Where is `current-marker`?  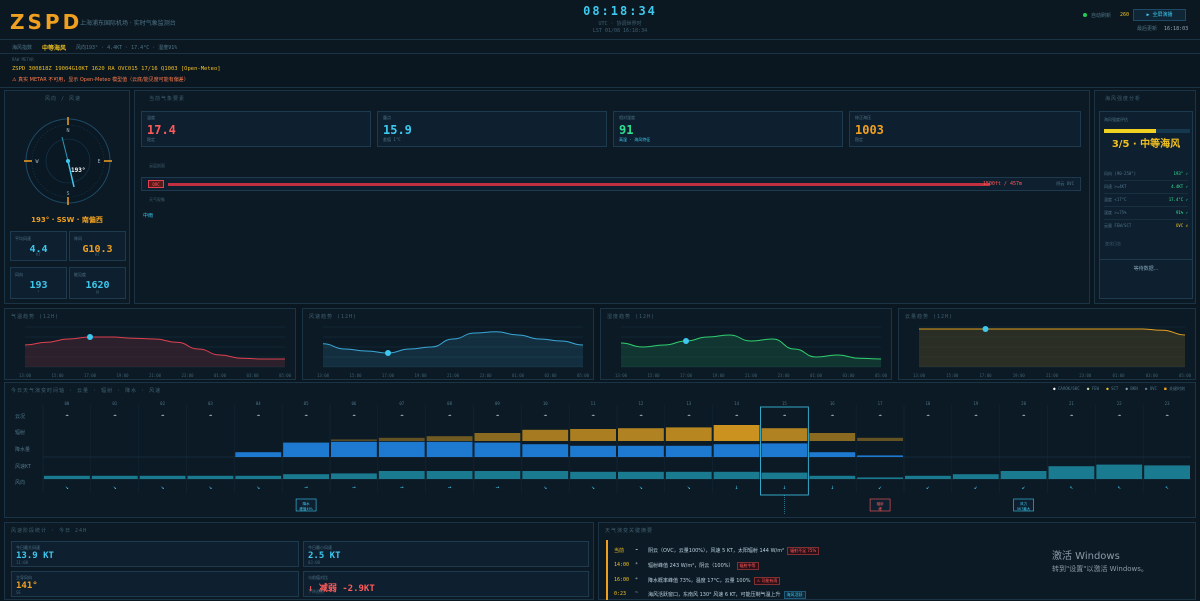 current-marker is located at coordinates (686, 341).